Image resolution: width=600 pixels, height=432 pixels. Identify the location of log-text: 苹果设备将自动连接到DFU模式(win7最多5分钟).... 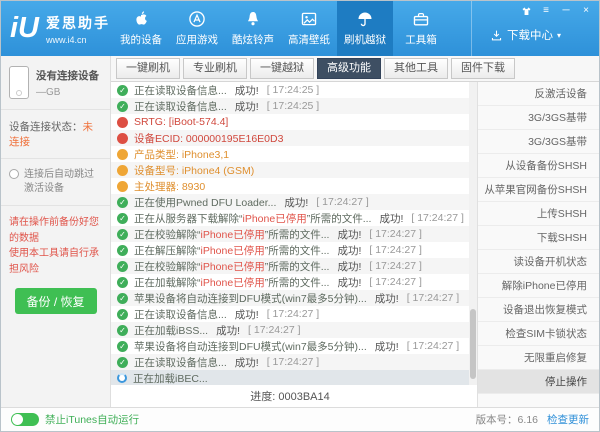
(250, 346).